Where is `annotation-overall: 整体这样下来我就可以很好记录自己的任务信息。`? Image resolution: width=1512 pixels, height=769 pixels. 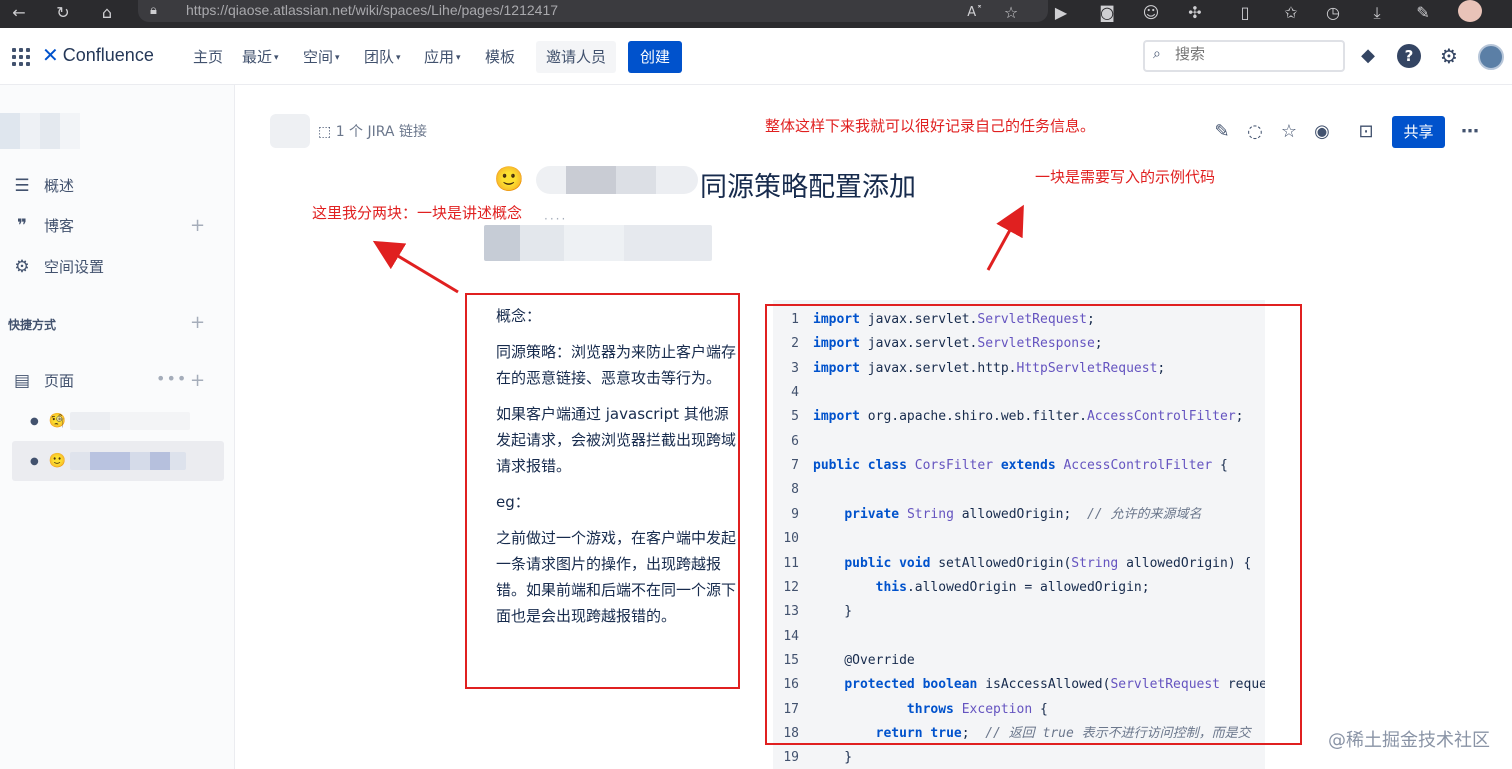 annotation-overall: 整体这样下来我就可以很好记录自己的任务信息。 is located at coordinates (930, 126).